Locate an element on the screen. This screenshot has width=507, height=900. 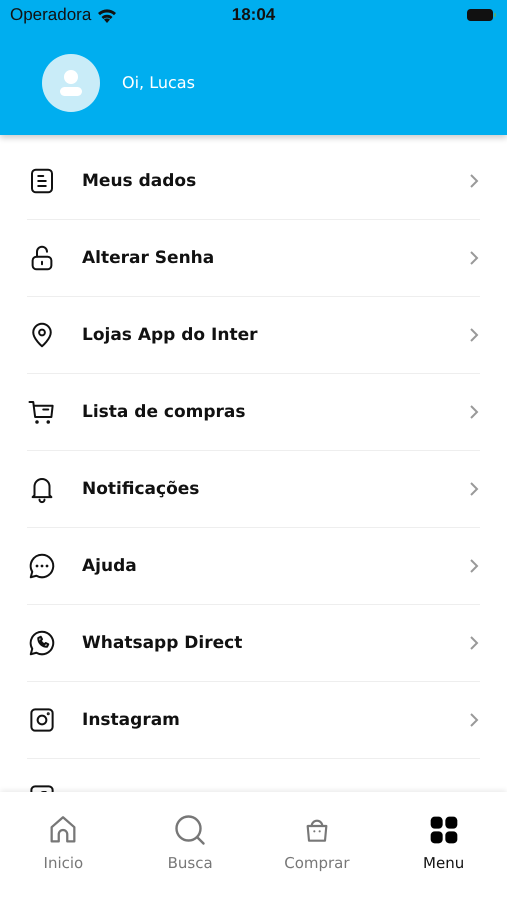
menu-item: Whatsapp Direct is located at coordinates (253, 643).